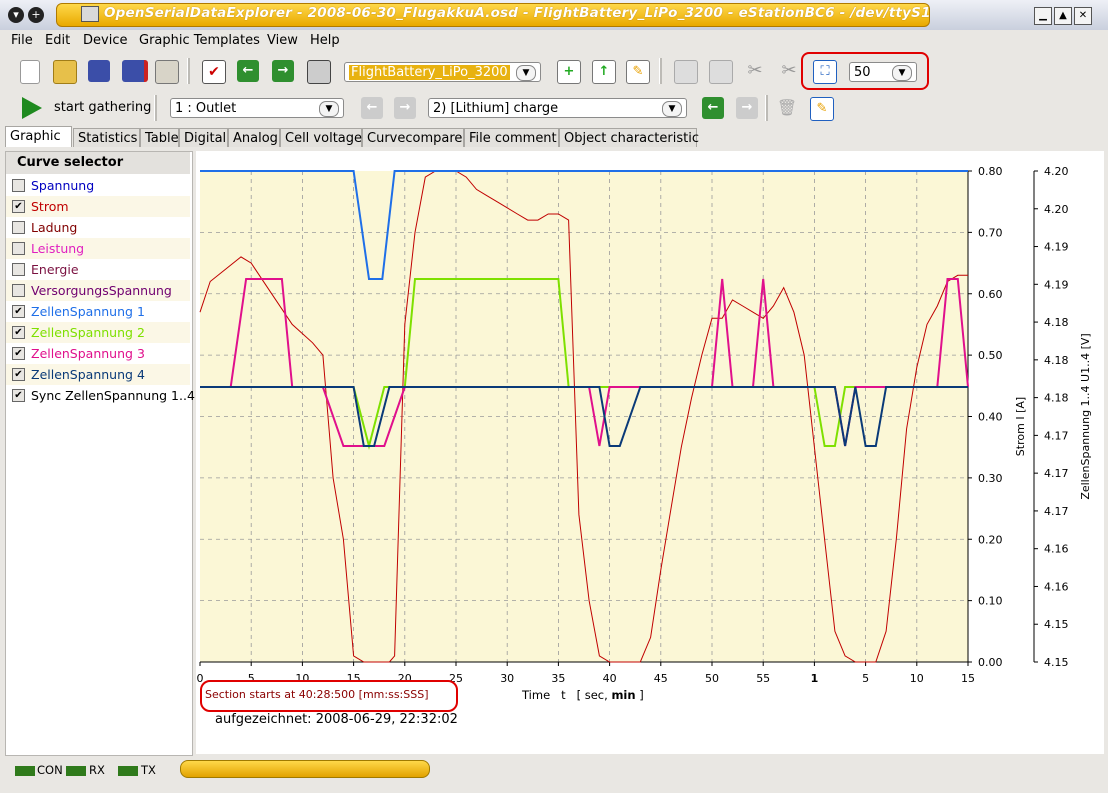 This screenshot has height=793, width=1108. What do you see at coordinates (283, 71) in the screenshot?
I see `next-device-icon: →` at bounding box center [283, 71].